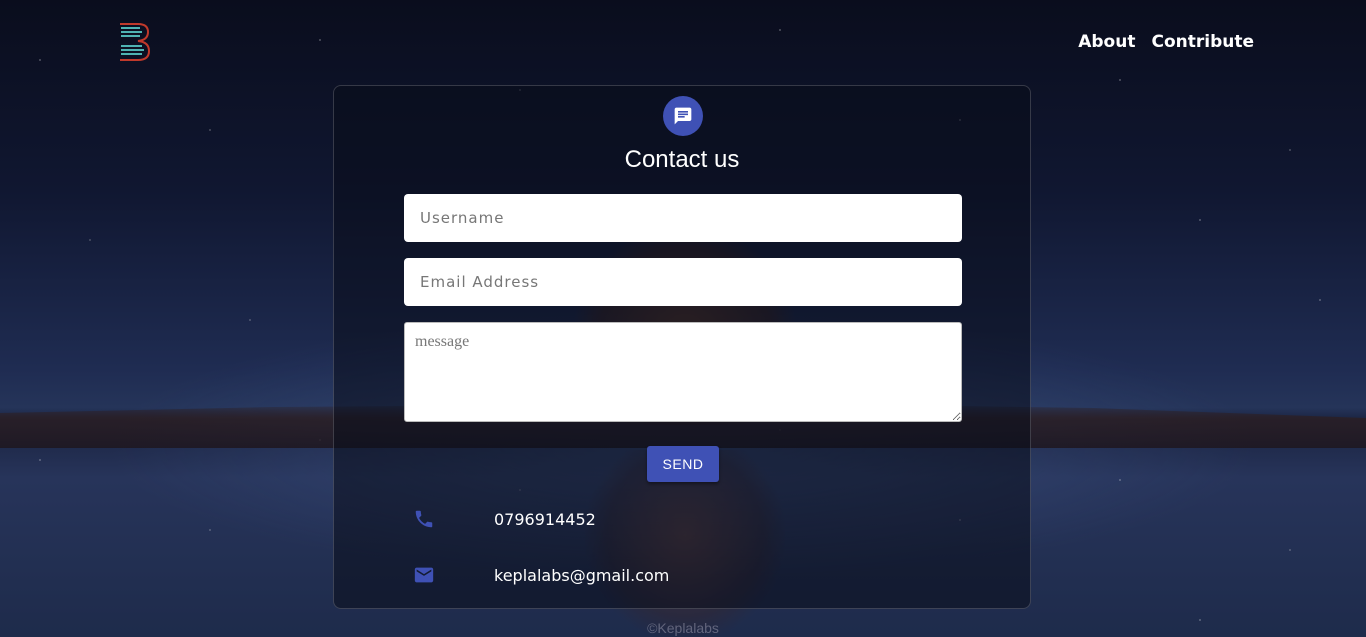 This screenshot has height=637, width=1366. I want to click on send-button: SEND, so click(683, 464).